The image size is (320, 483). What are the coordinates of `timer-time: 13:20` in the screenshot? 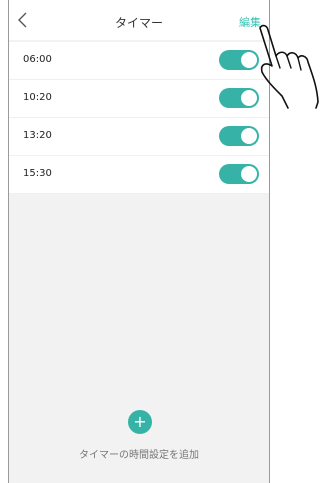 It's located at (37, 135).